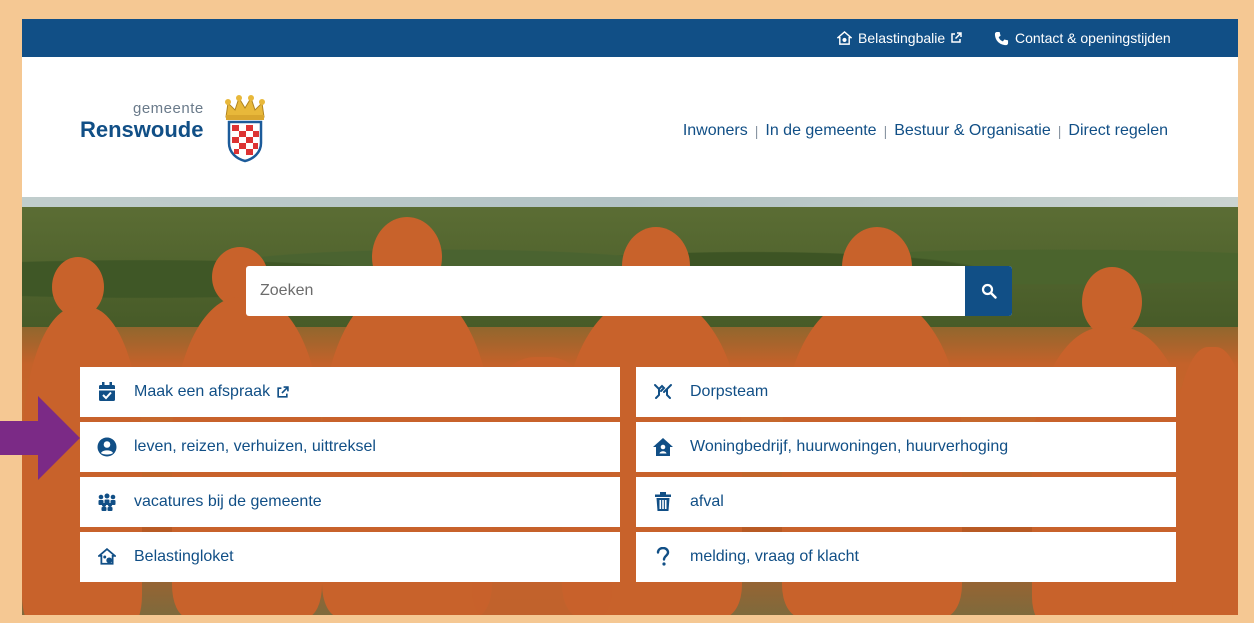 Image resolution: width=1254 pixels, height=623 pixels. What do you see at coordinates (663, 447) in the screenshot?
I see `house-person-icon` at bounding box center [663, 447].